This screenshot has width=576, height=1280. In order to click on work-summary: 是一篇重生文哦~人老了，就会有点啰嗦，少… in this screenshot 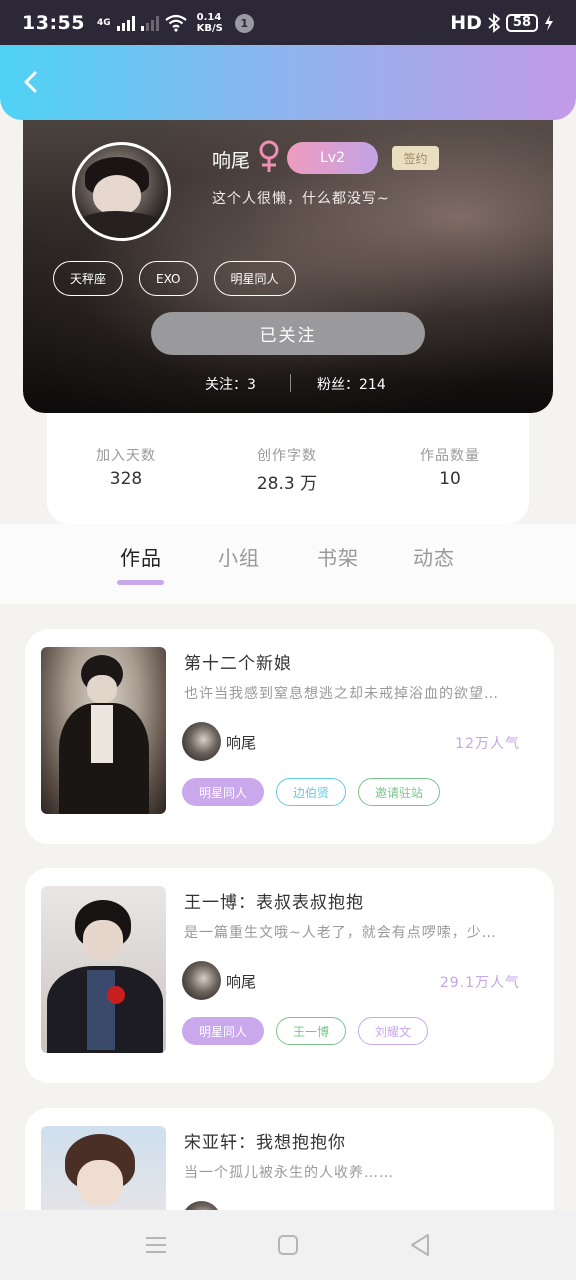, I will do `click(340, 933)`.